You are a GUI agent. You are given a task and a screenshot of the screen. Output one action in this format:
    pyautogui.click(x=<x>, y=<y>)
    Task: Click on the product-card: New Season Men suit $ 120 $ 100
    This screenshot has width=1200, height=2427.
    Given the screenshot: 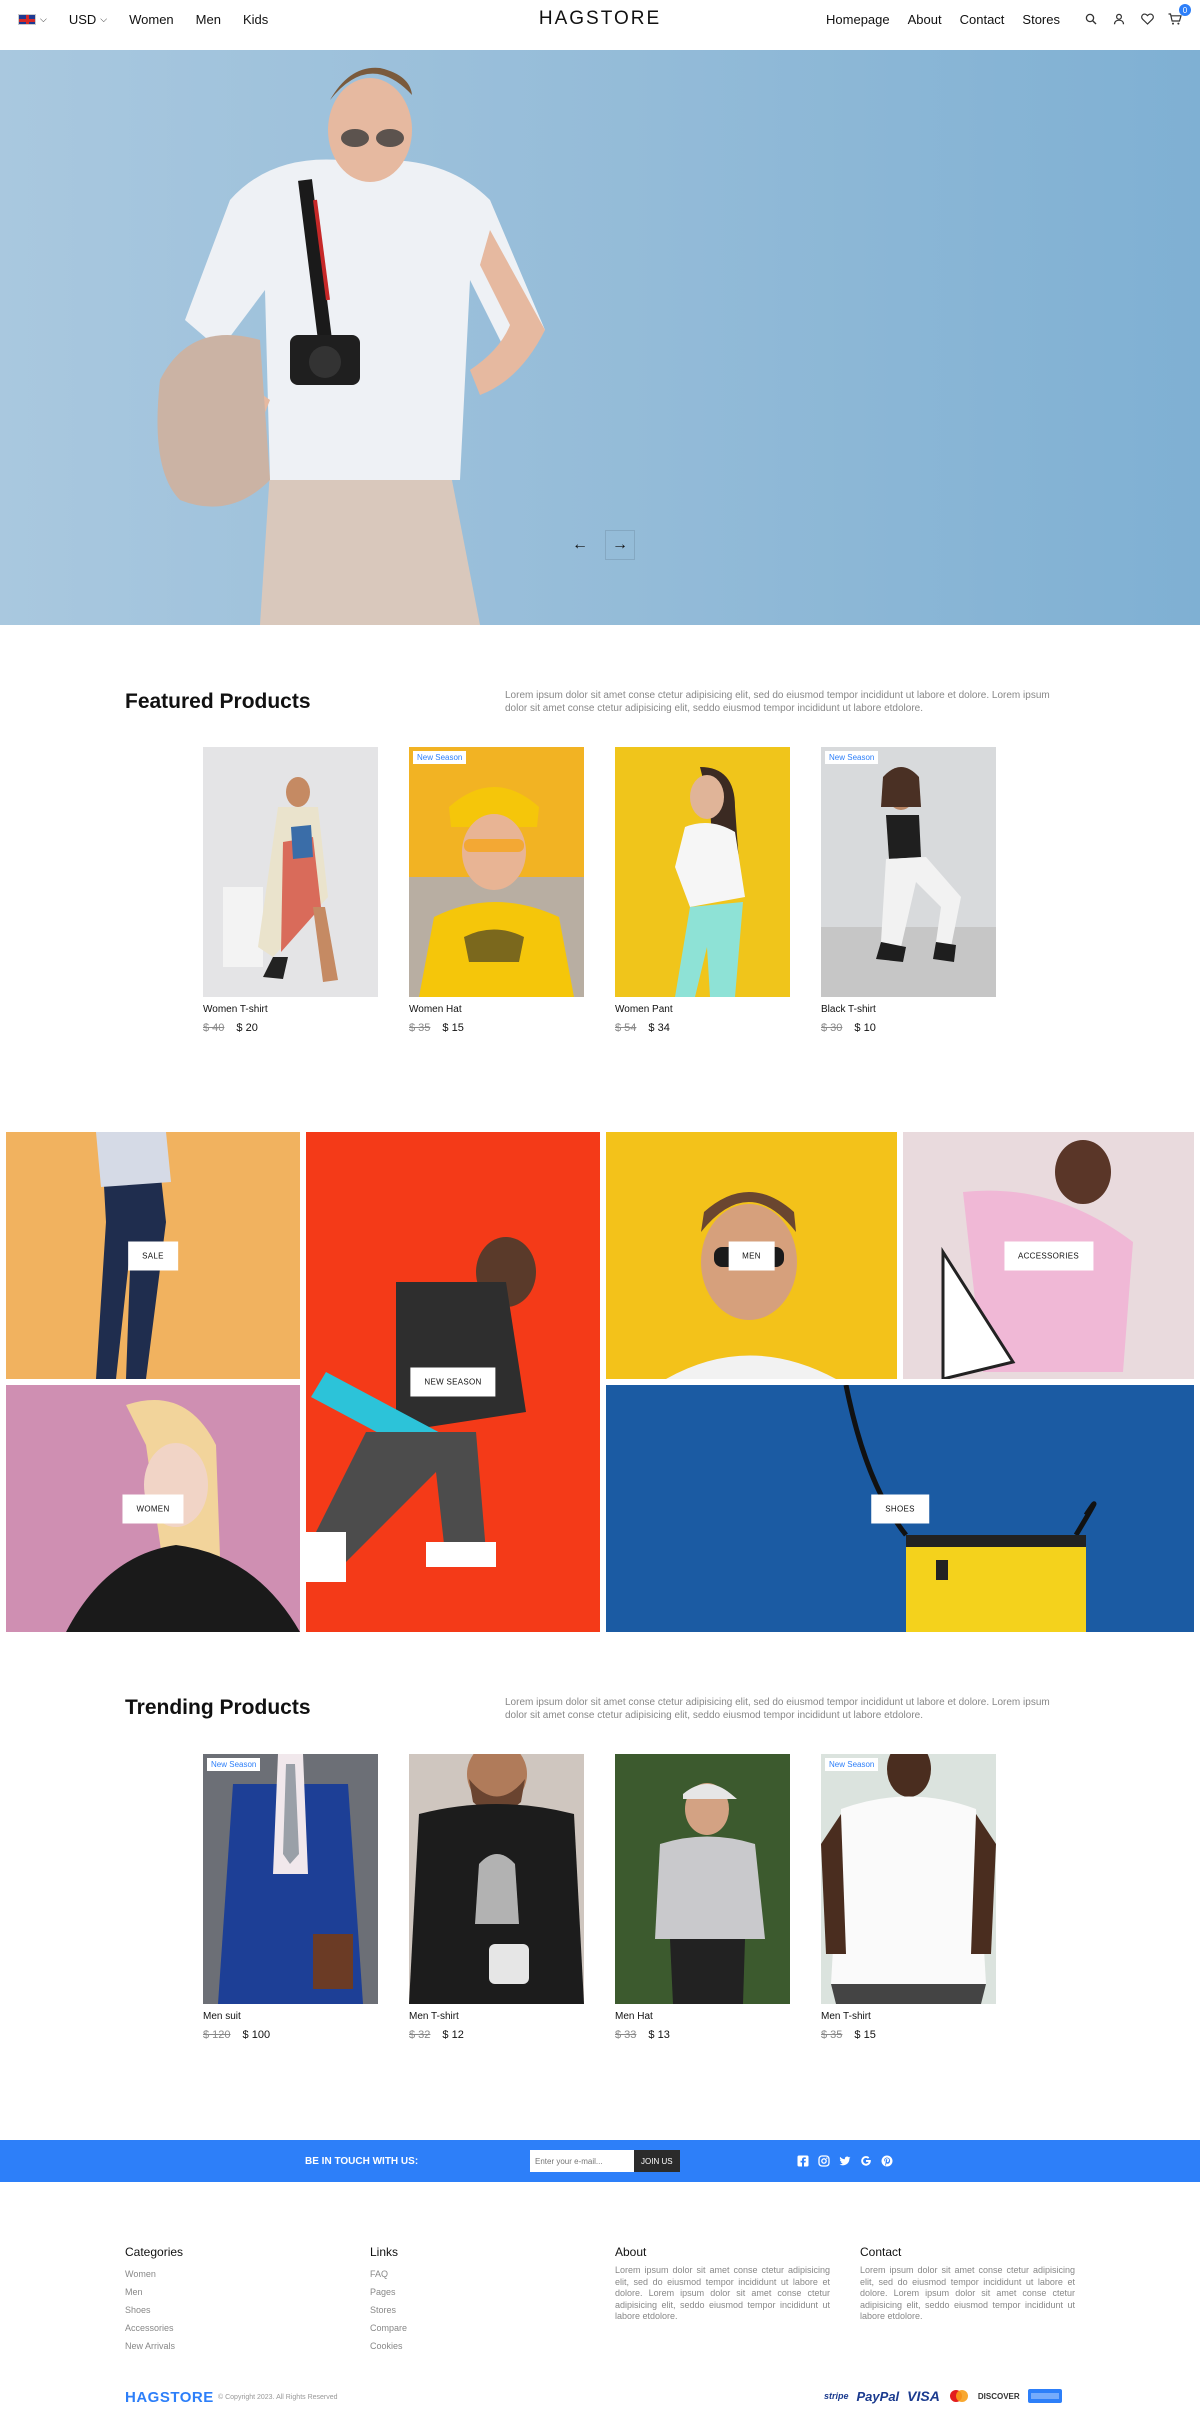 What is the action you would take?
    pyautogui.click(x=290, y=1897)
    